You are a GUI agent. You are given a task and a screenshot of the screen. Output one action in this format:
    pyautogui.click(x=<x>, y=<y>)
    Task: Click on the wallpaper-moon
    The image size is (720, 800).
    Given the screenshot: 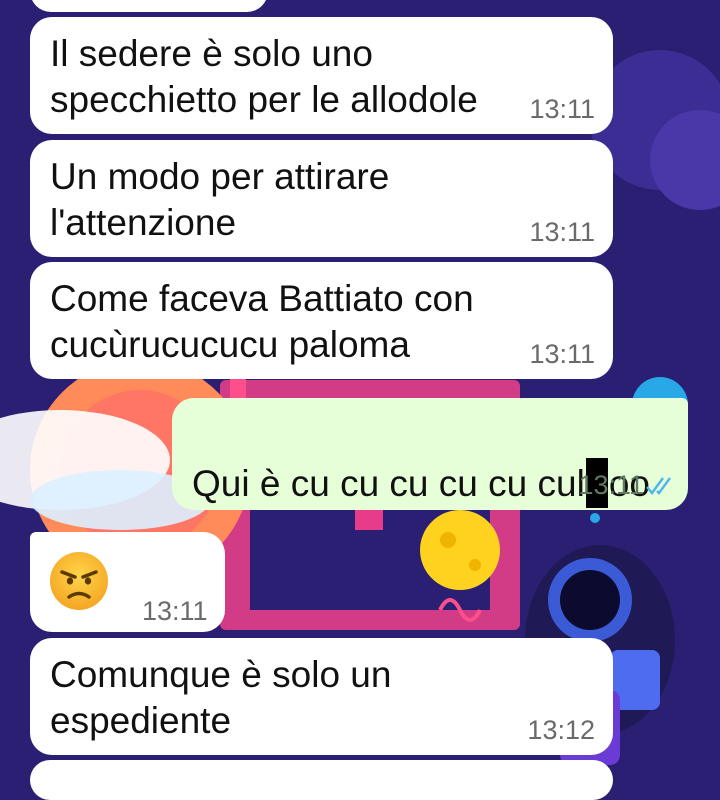 What is the action you would take?
    pyautogui.click(x=460, y=550)
    